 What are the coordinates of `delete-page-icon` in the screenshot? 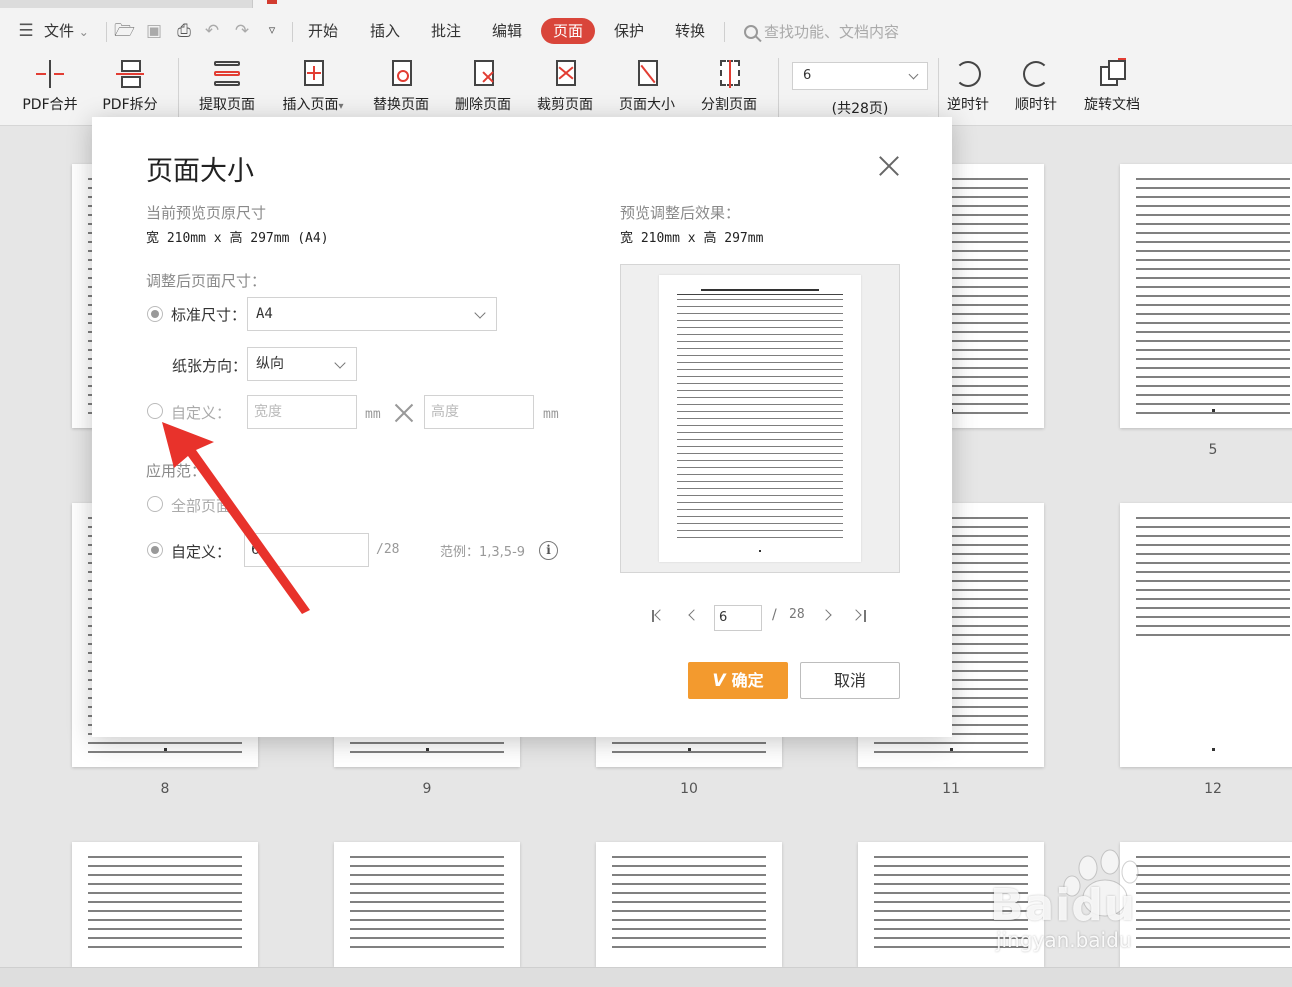 It's located at (483, 74).